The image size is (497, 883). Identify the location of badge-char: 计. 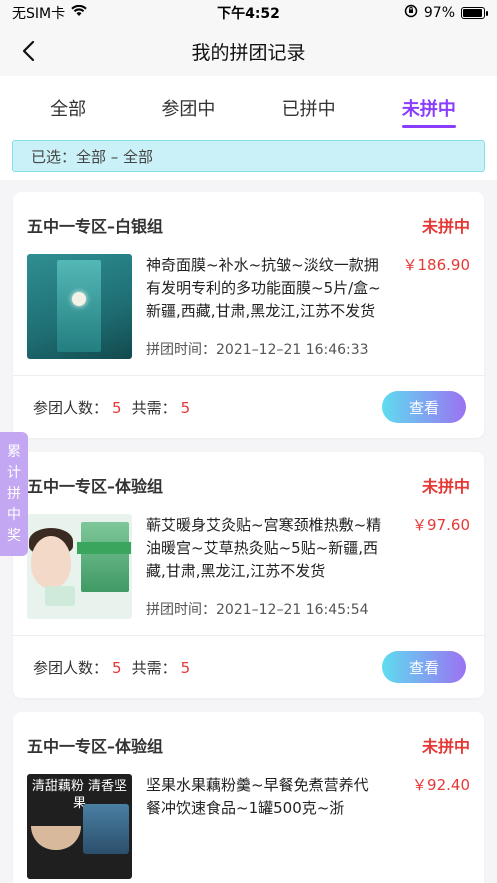
(14, 472).